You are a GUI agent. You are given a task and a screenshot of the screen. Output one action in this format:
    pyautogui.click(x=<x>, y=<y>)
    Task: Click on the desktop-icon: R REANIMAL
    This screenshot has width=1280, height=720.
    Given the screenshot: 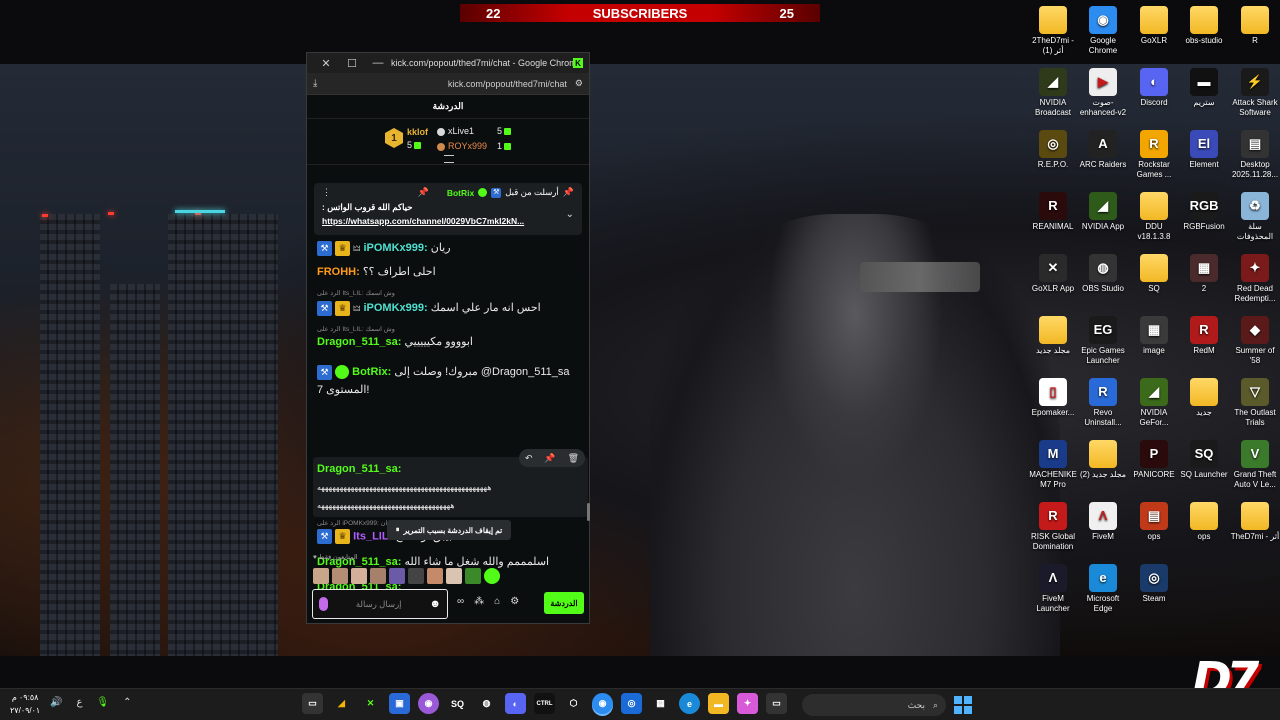 What is the action you would take?
    pyautogui.click(x=1053, y=212)
    